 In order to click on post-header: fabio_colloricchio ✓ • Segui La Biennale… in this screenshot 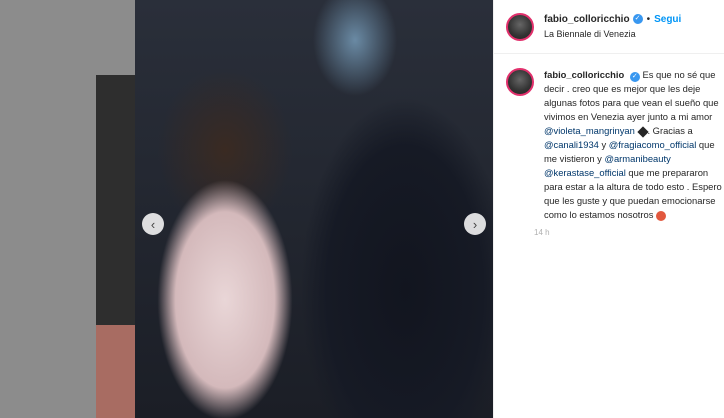, I will do `click(609, 27)`.